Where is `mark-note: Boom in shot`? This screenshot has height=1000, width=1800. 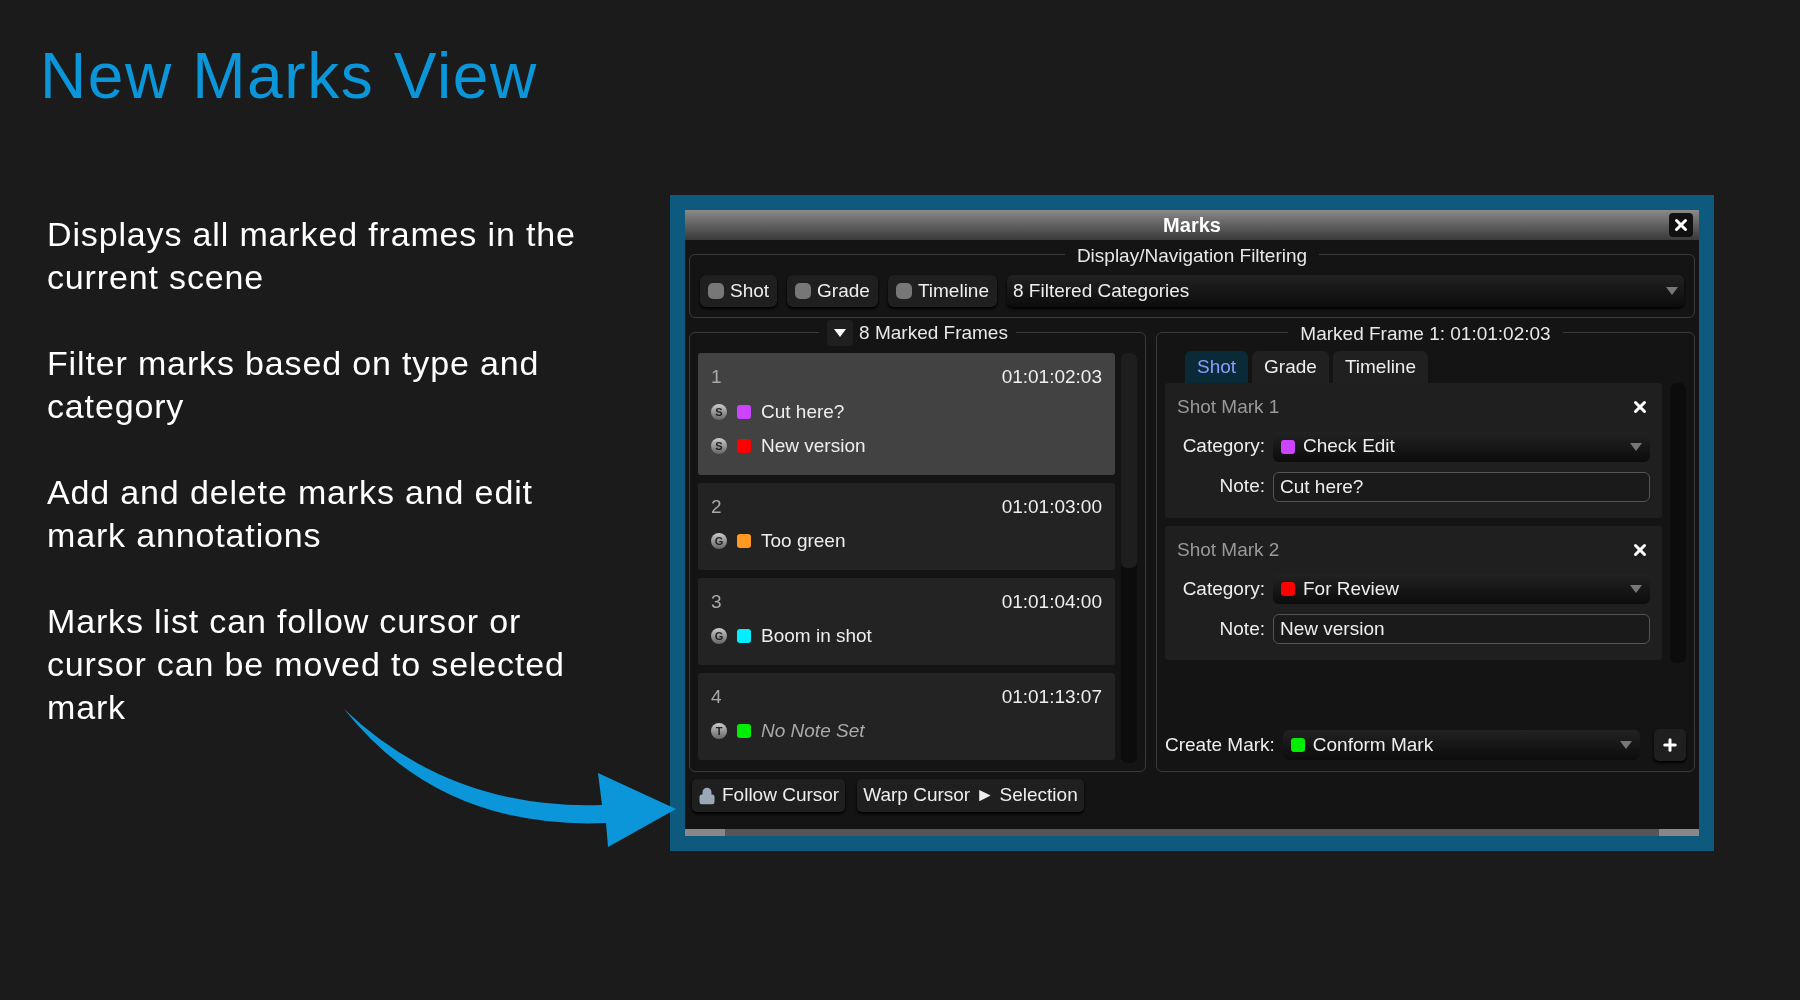
mark-note: Boom in shot is located at coordinates (816, 636).